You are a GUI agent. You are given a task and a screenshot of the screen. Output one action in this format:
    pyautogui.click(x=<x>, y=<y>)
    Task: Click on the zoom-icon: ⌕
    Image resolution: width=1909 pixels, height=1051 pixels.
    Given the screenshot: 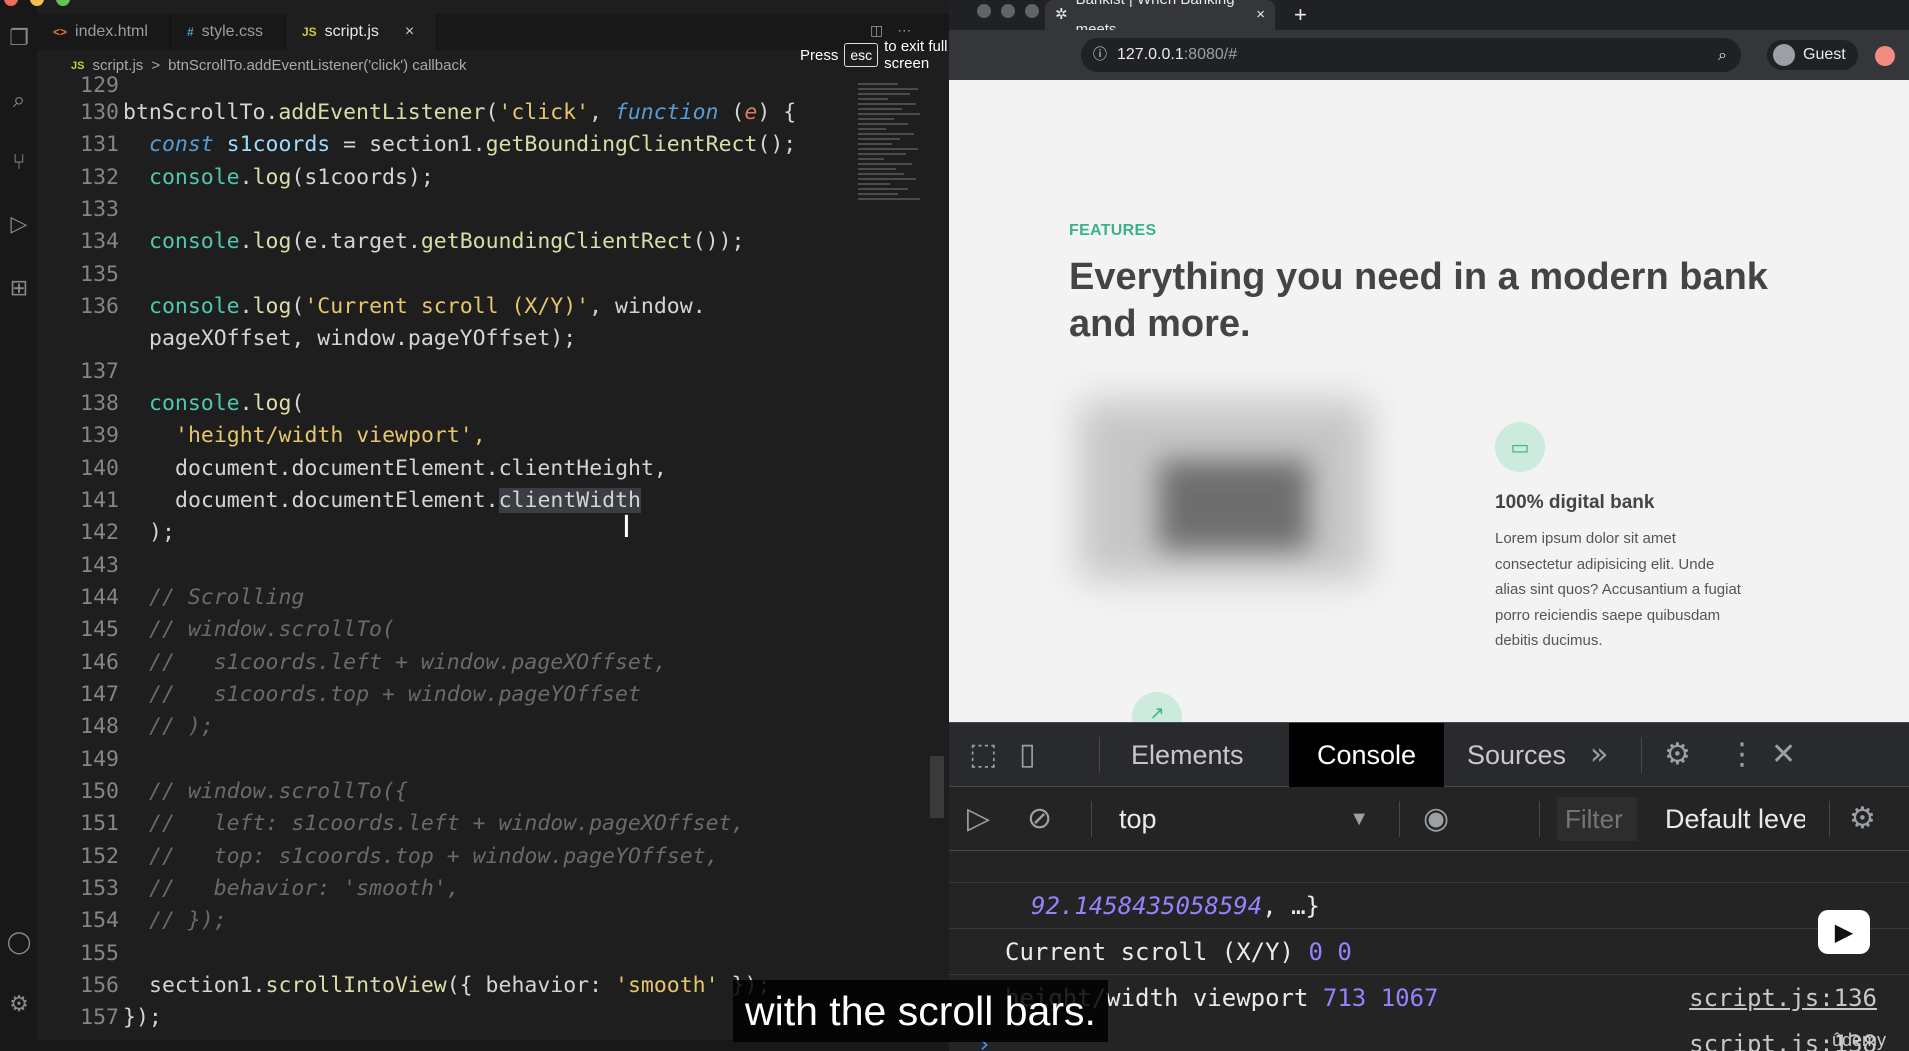 What is the action you would take?
    pyautogui.click(x=1722, y=55)
    